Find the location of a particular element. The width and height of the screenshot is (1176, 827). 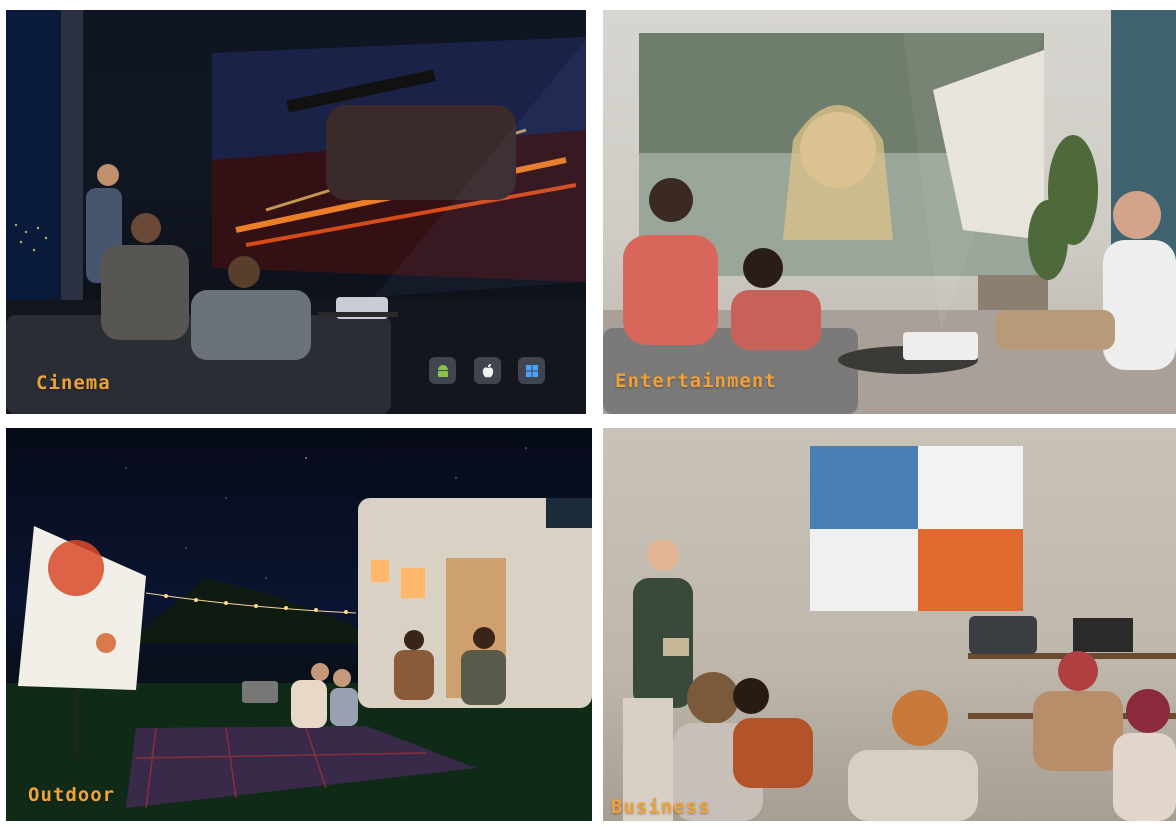

audience is located at coordinates (924, 736).